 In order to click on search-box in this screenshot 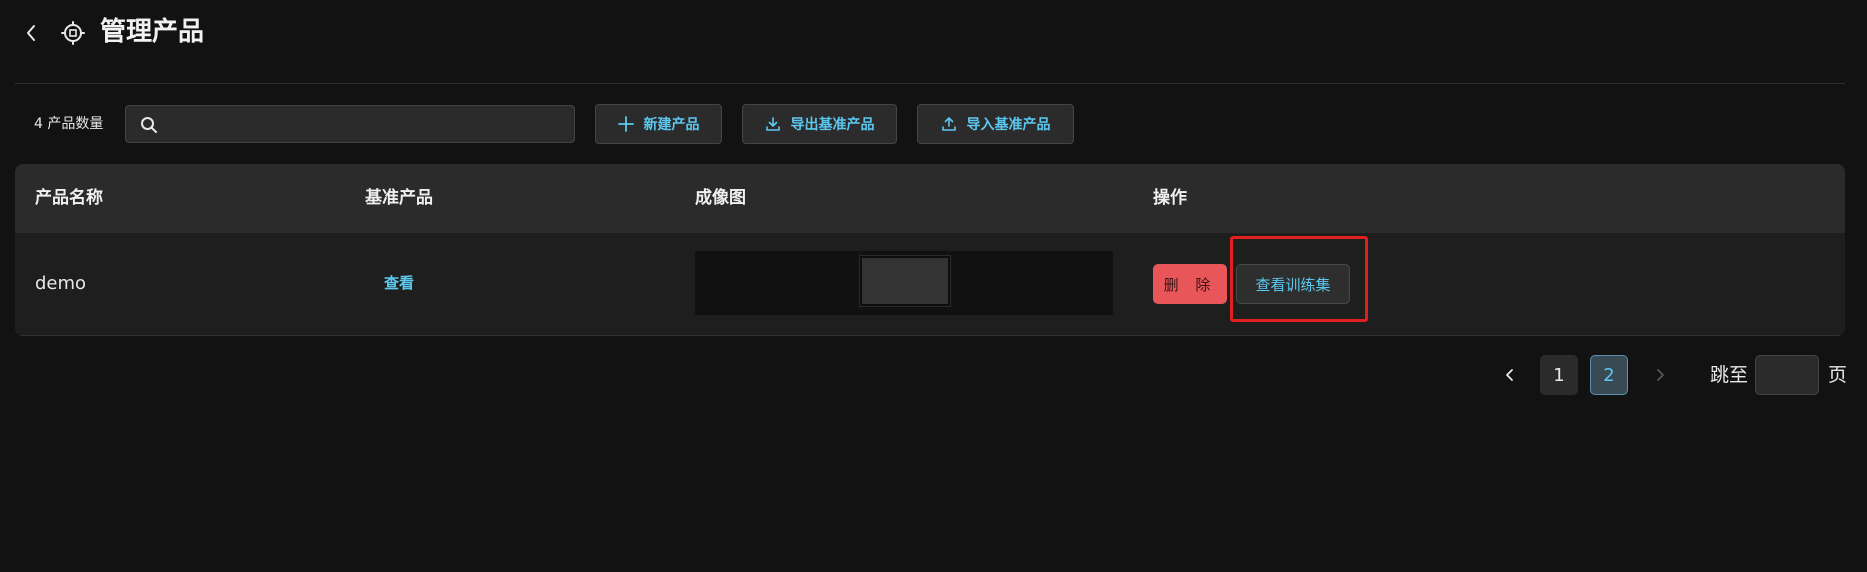, I will do `click(350, 124)`.